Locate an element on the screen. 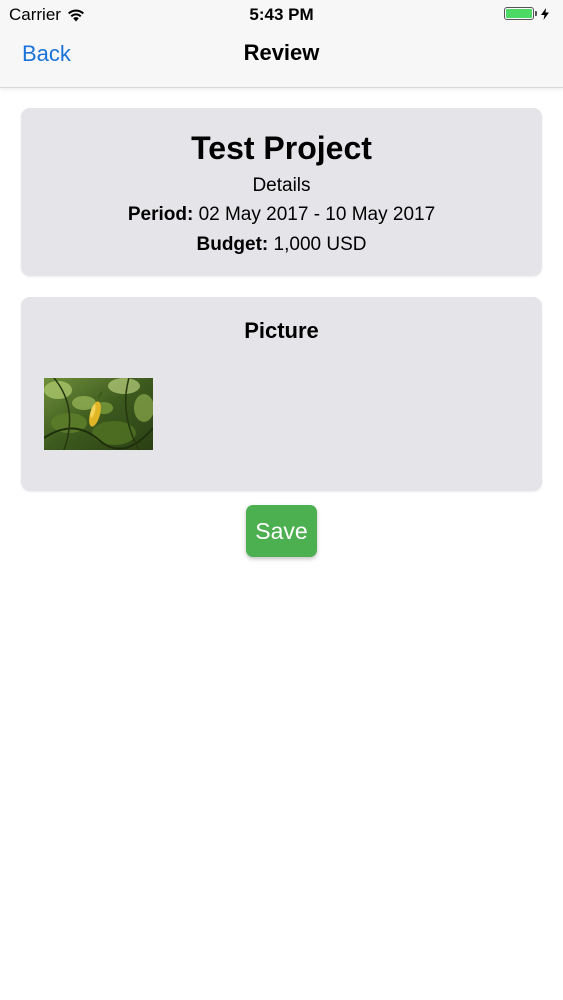 This screenshot has width=563, height=1000. battery-icon is located at coordinates (519, 13).